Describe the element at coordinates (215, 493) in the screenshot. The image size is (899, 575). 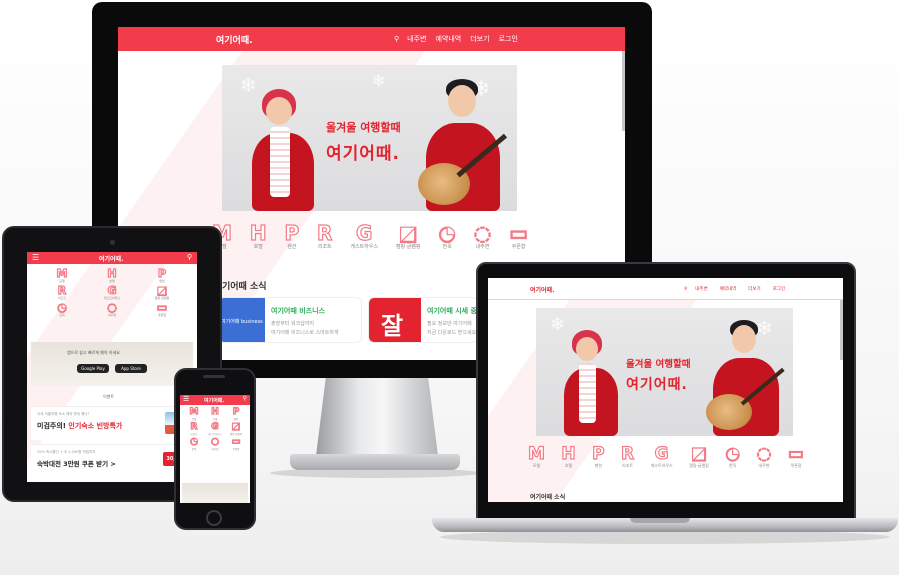
I see `app-download-banner` at that location.